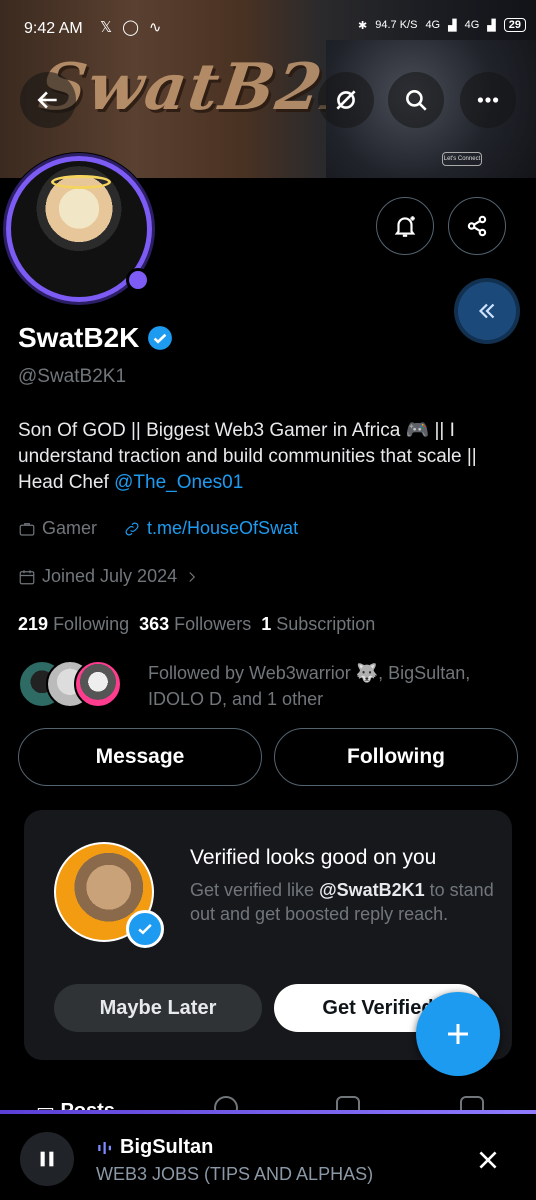  Describe the element at coordinates (318, 624) in the screenshot. I see `subscriptions-stat: 1 Subscription` at that location.